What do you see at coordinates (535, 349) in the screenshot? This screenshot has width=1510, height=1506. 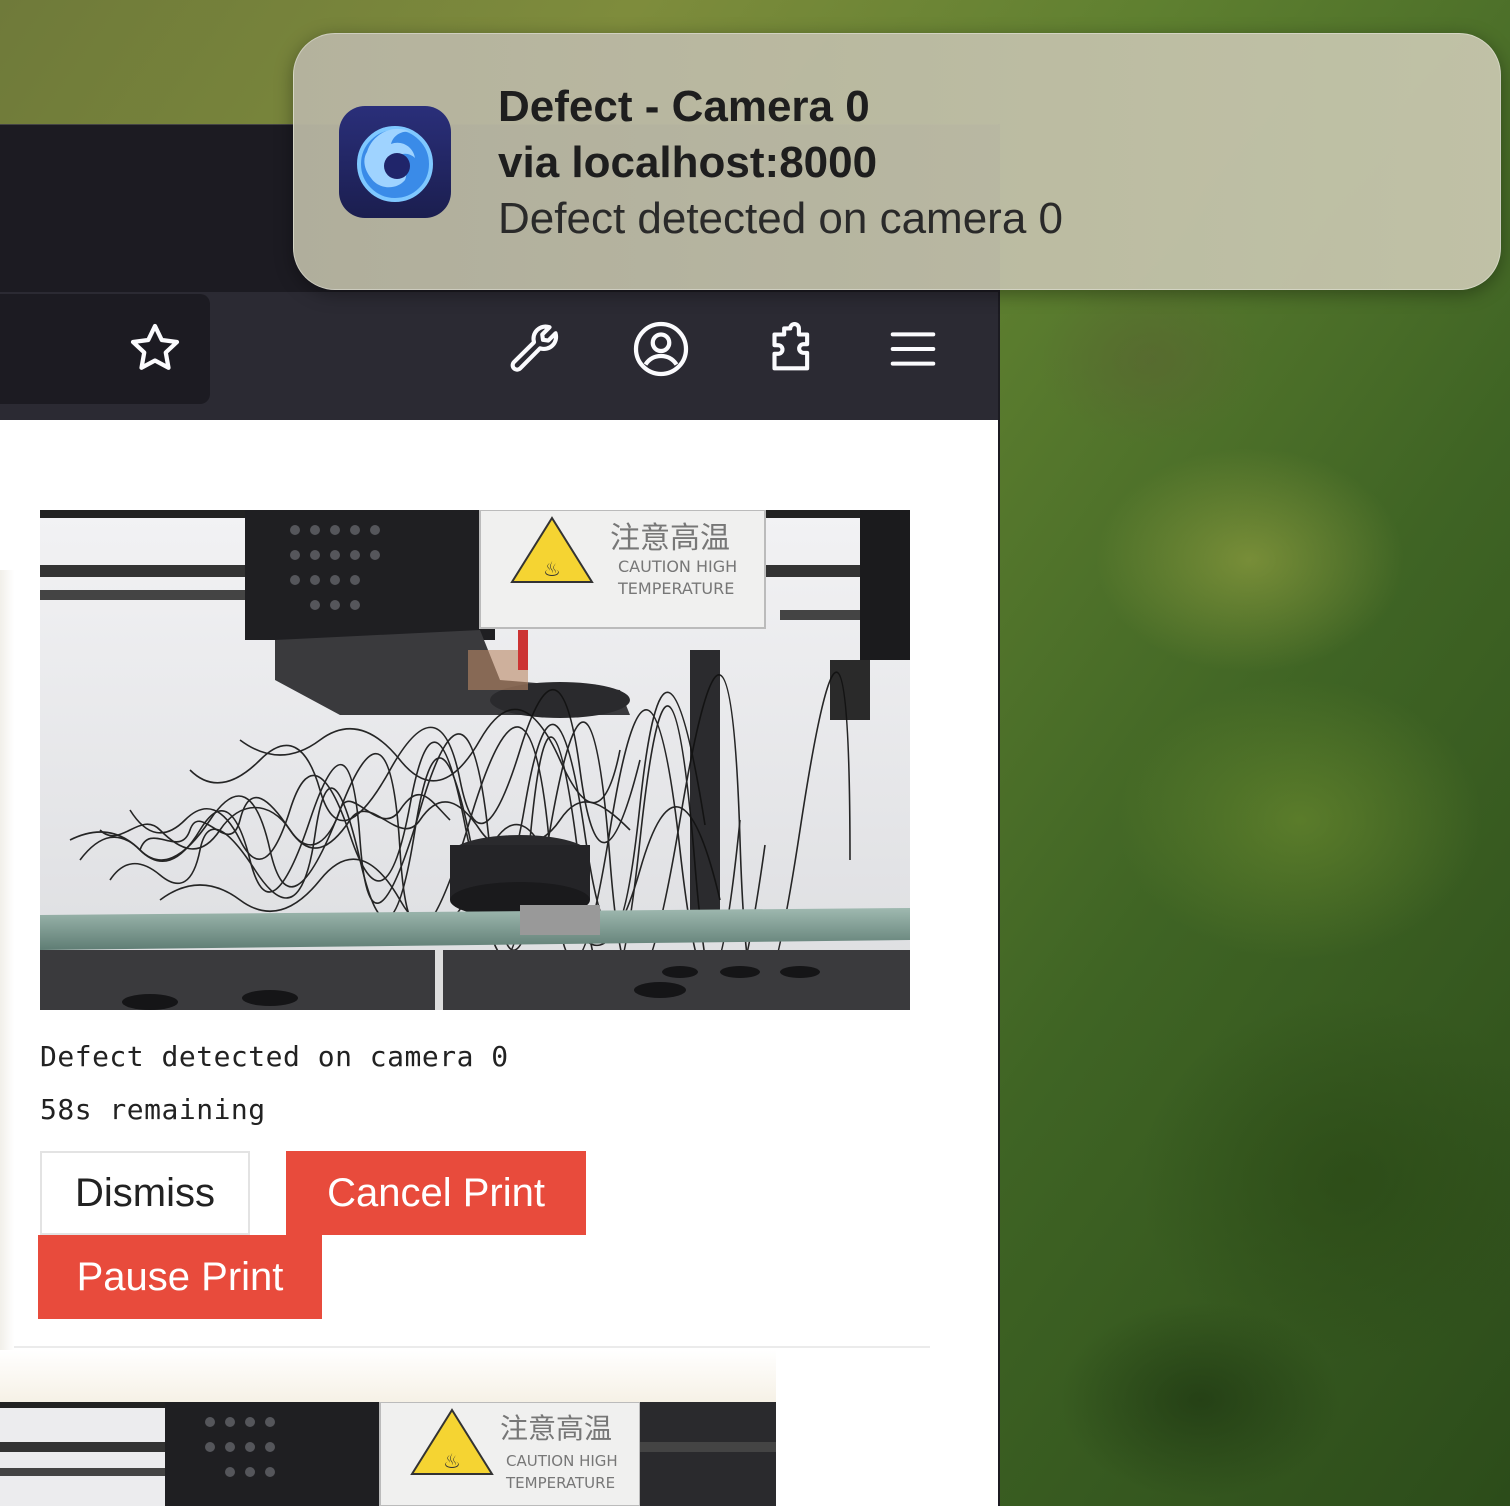 I see `wrench-icon` at bounding box center [535, 349].